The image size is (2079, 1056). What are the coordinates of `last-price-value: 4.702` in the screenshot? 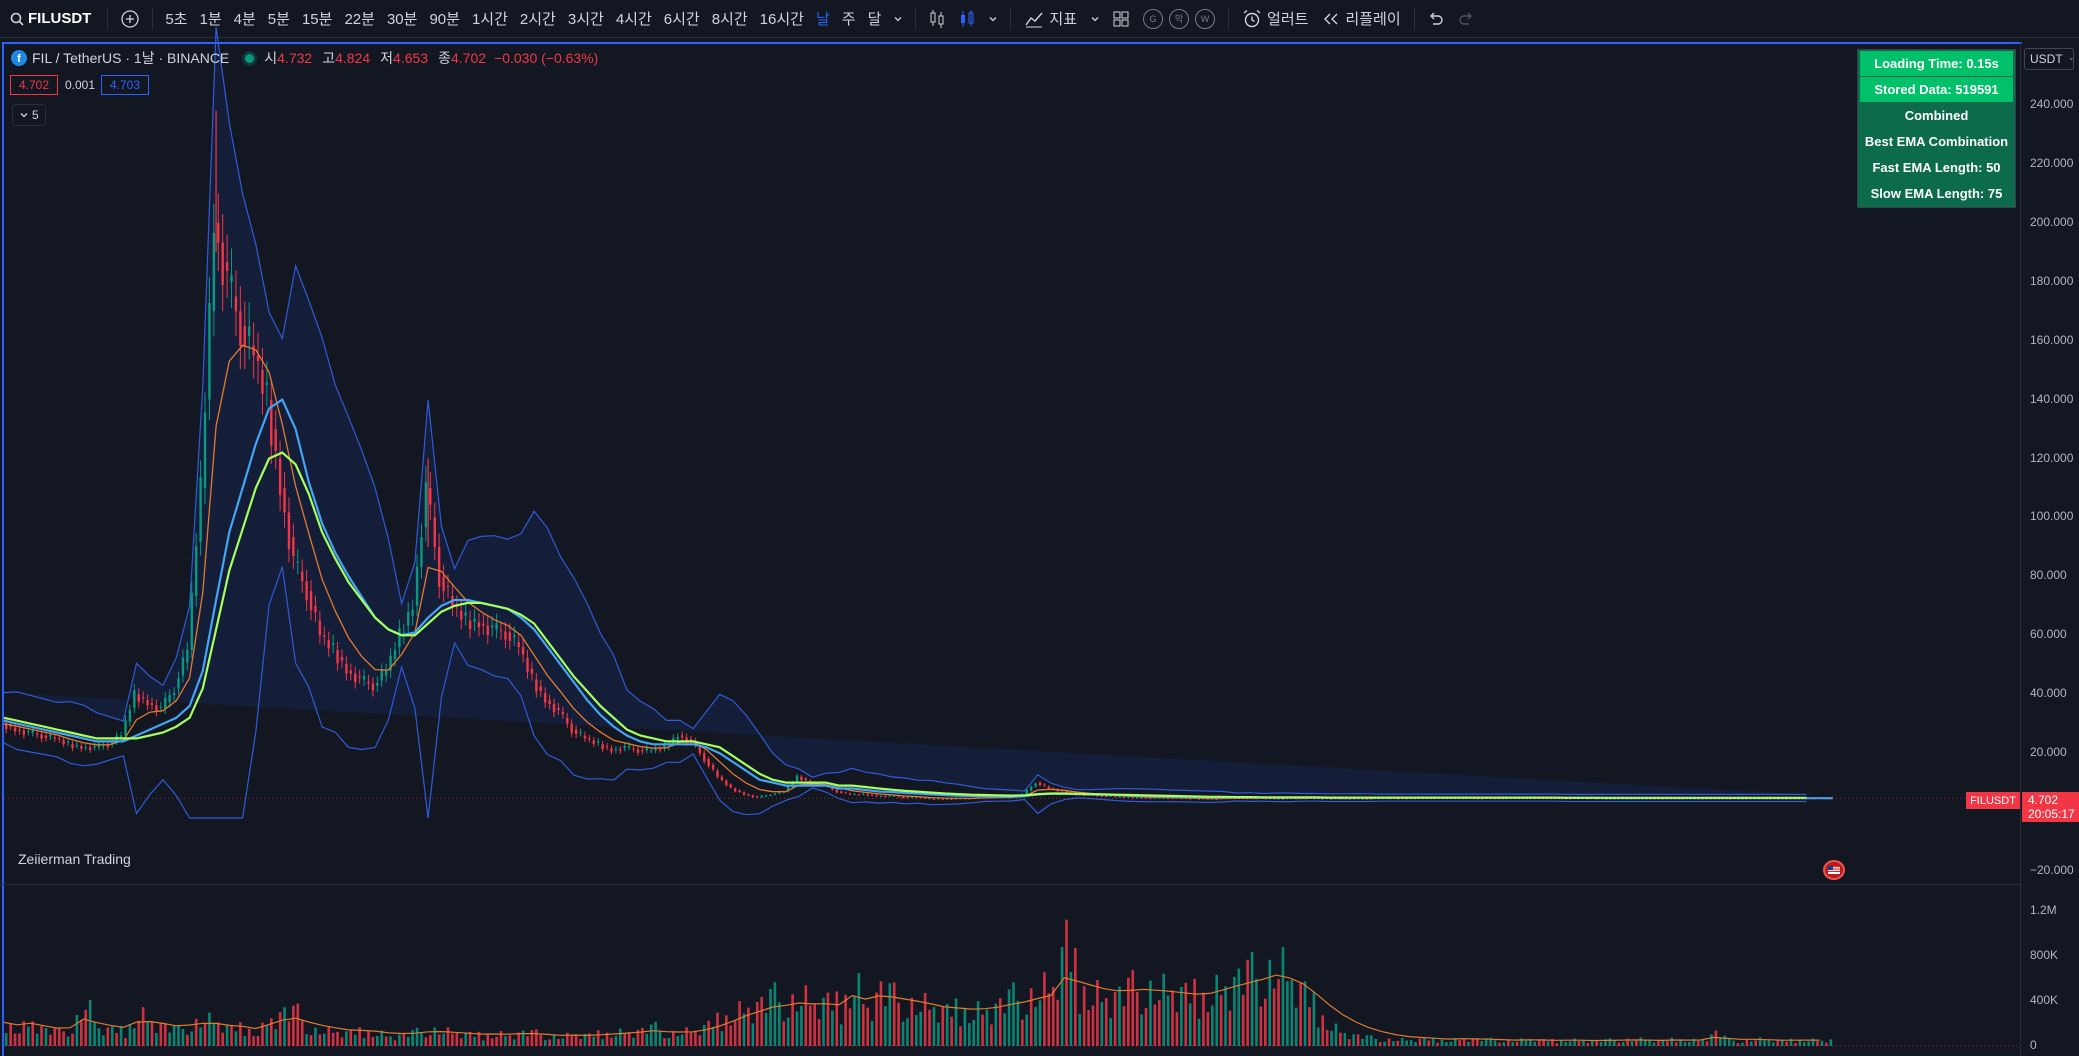 It's located at (2043, 800).